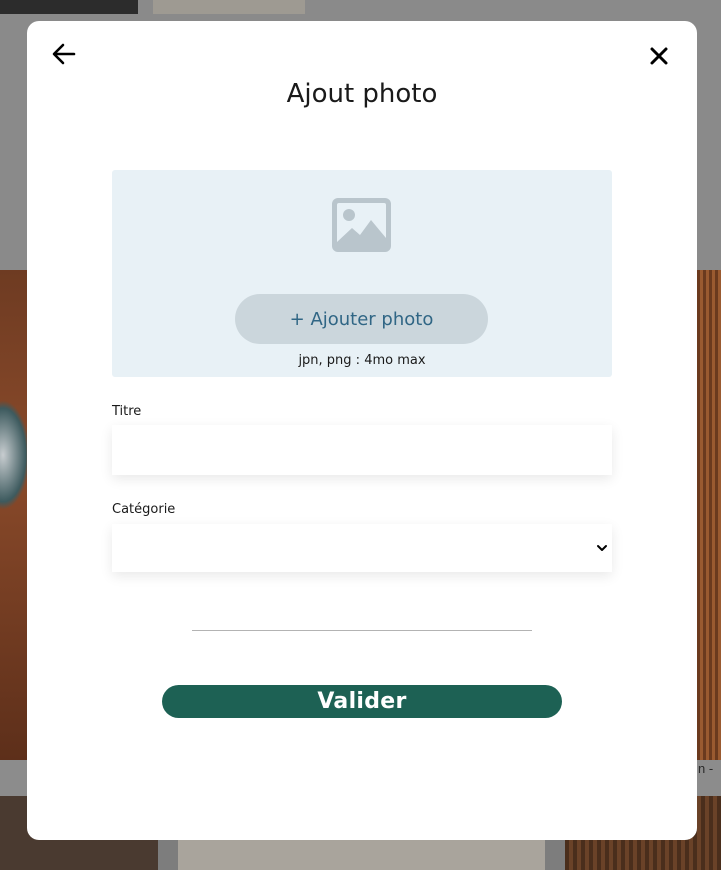  What do you see at coordinates (362, 630) in the screenshot?
I see `divider` at bounding box center [362, 630].